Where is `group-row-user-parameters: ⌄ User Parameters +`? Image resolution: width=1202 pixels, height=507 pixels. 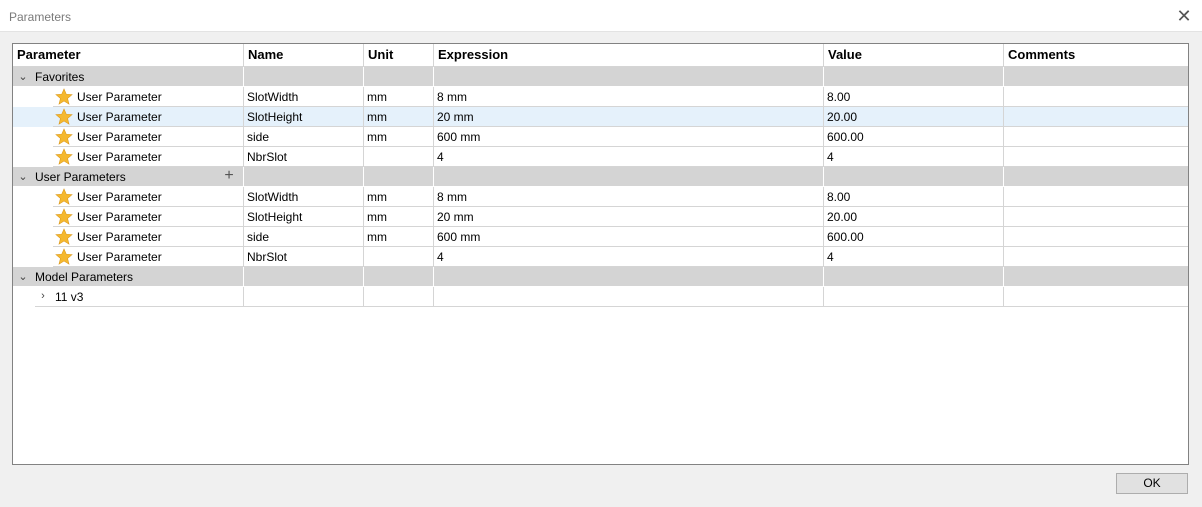 group-row-user-parameters: ⌄ User Parameters + is located at coordinates (600, 177).